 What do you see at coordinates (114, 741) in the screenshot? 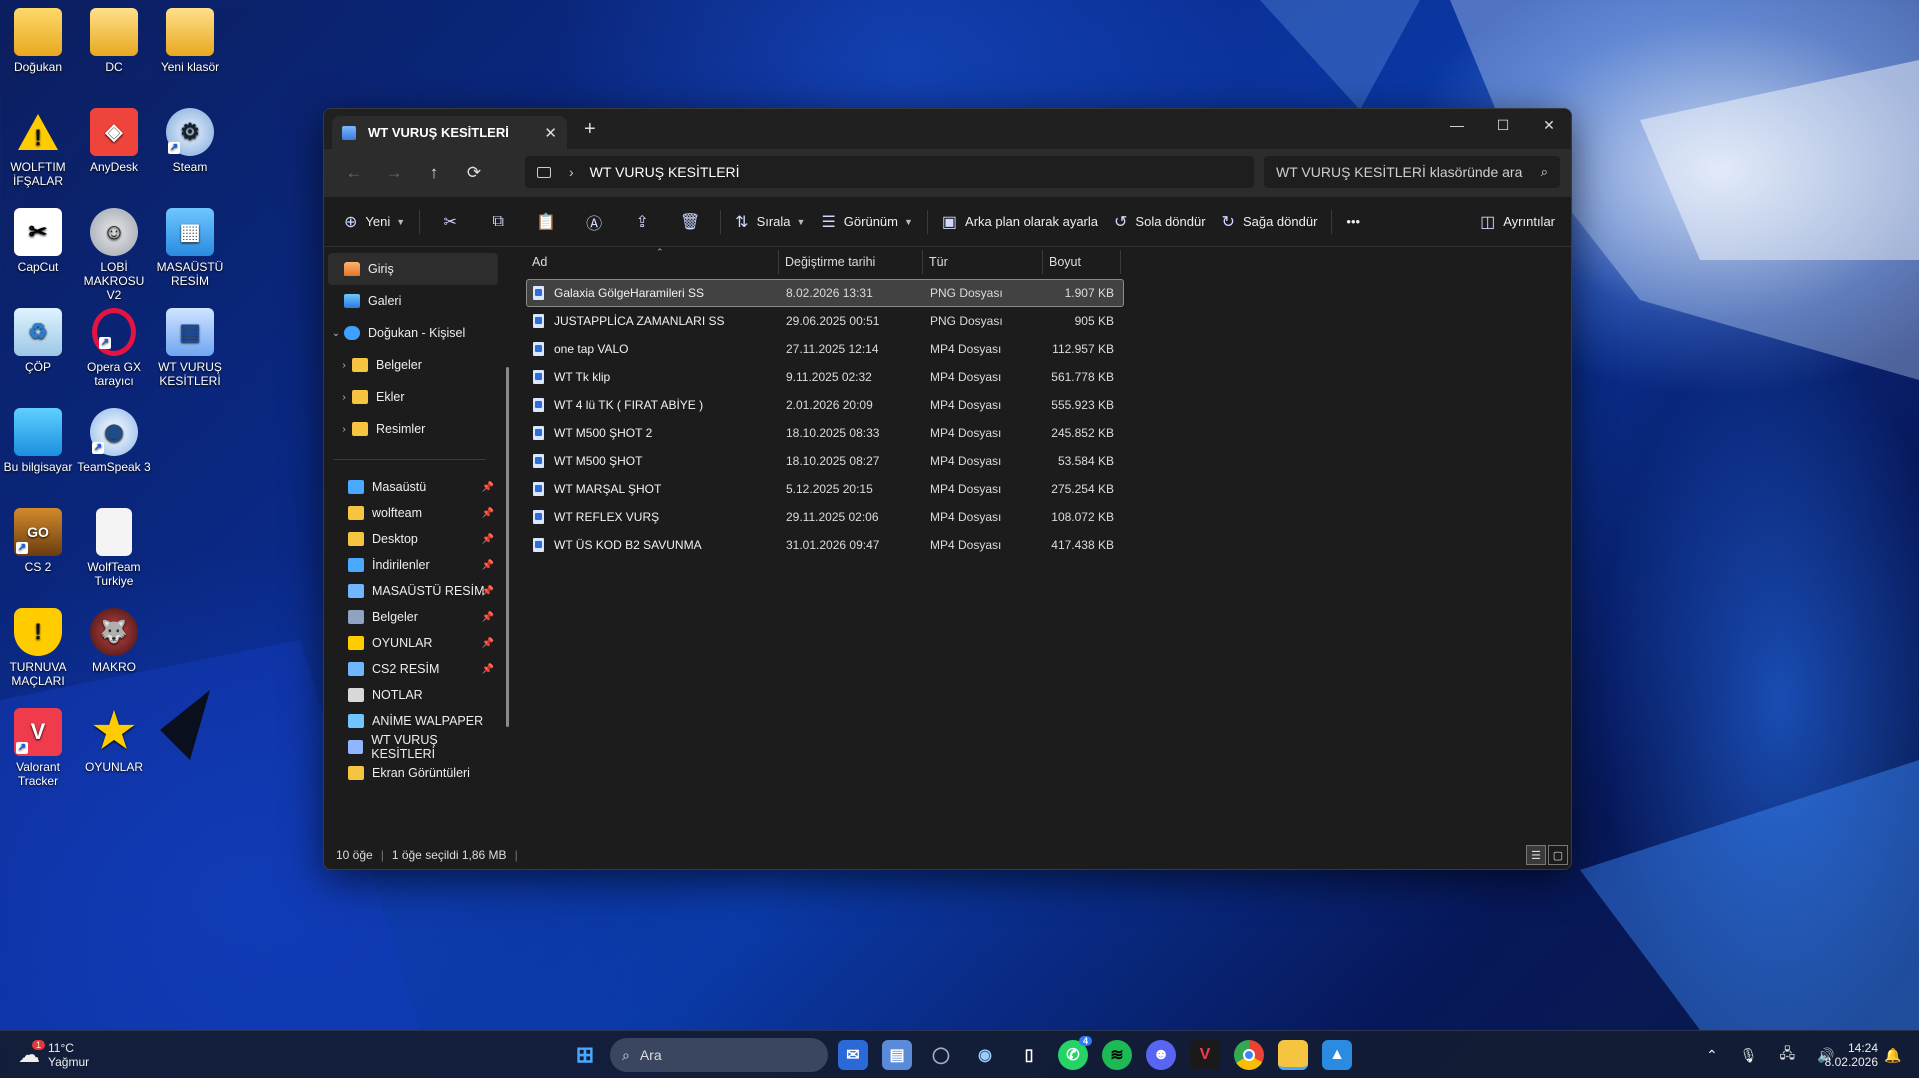
I see `desktop-icon-oyunlar: ★ OYUNLAR` at bounding box center [114, 741].